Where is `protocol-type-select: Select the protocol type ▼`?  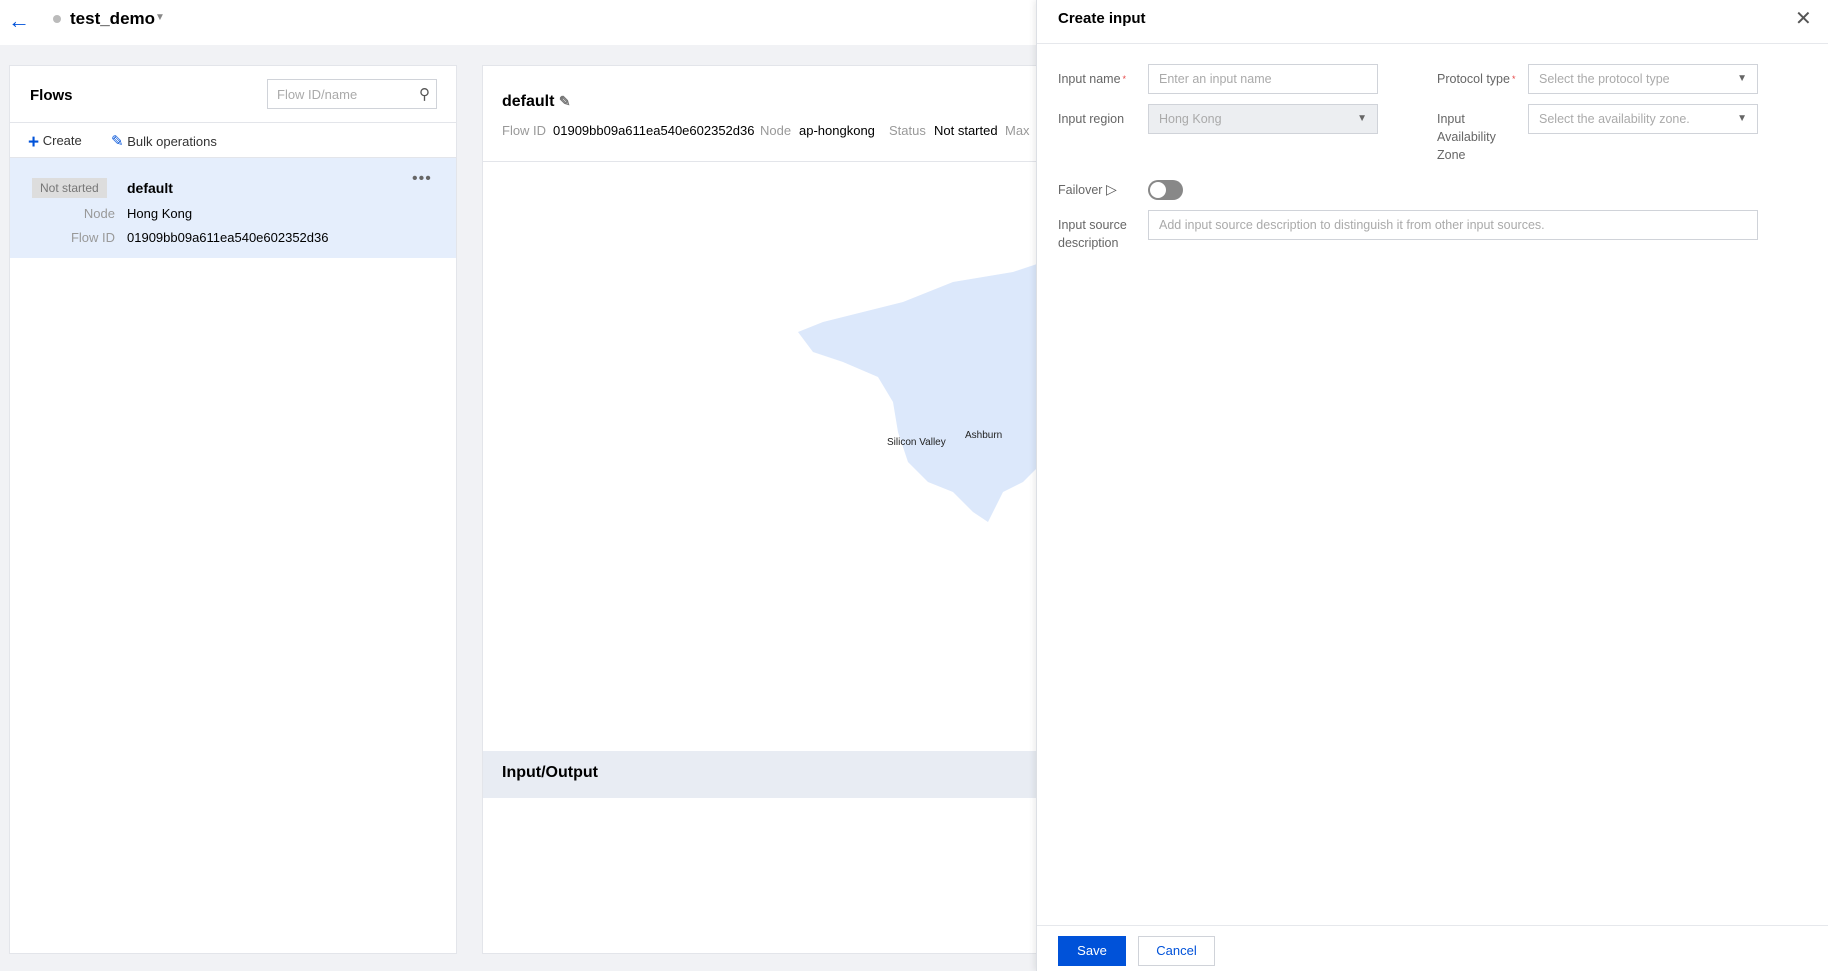 protocol-type-select: Select the protocol type ▼ is located at coordinates (1643, 79).